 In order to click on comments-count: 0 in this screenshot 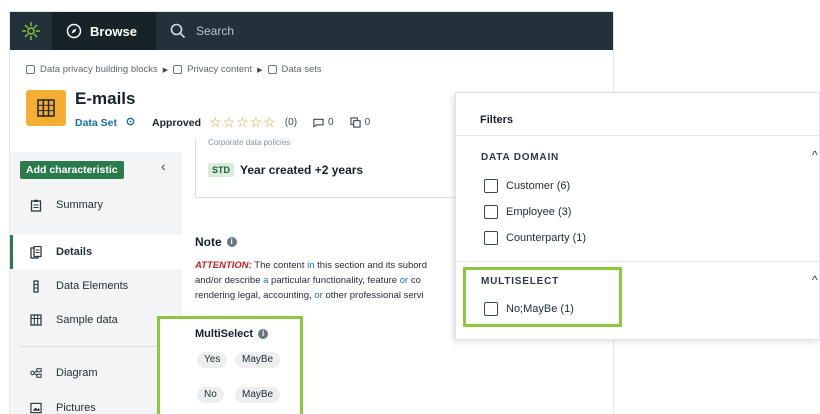, I will do `click(323, 122)`.